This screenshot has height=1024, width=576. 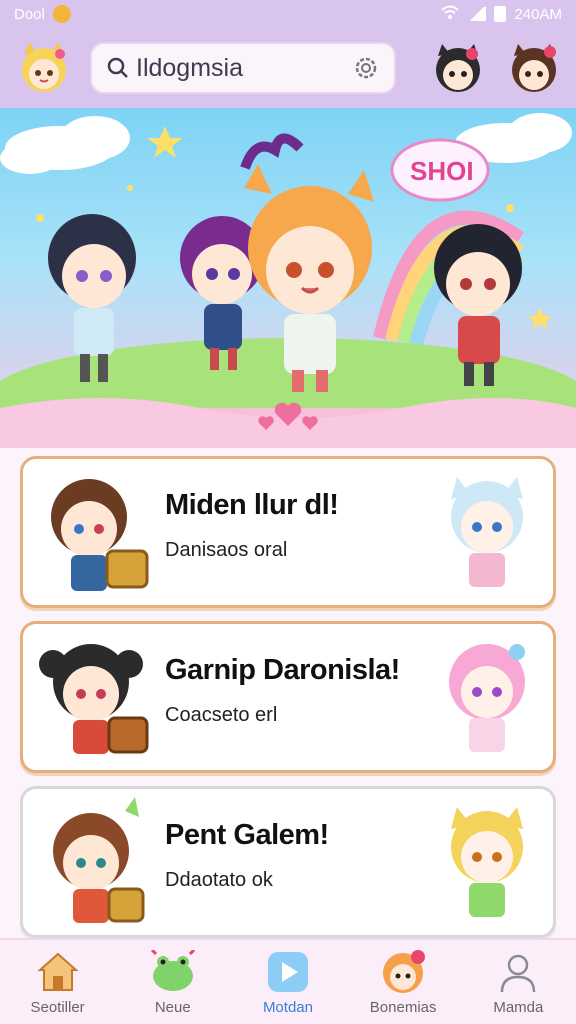 What do you see at coordinates (58, 972) in the screenshot?
I see `home-icon` at bounding box center [58, 972].